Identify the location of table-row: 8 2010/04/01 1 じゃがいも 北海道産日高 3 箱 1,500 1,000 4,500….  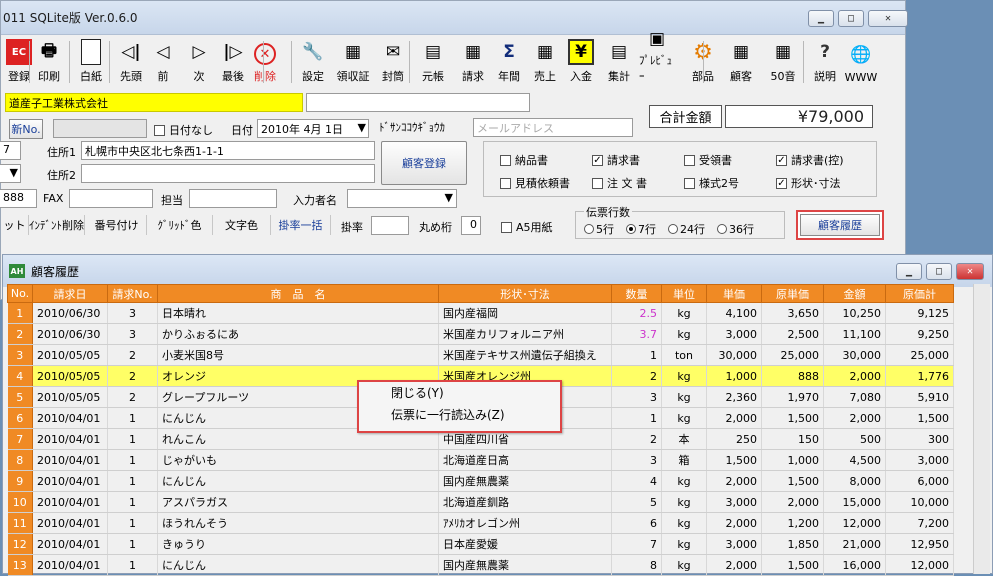
(480, 460).